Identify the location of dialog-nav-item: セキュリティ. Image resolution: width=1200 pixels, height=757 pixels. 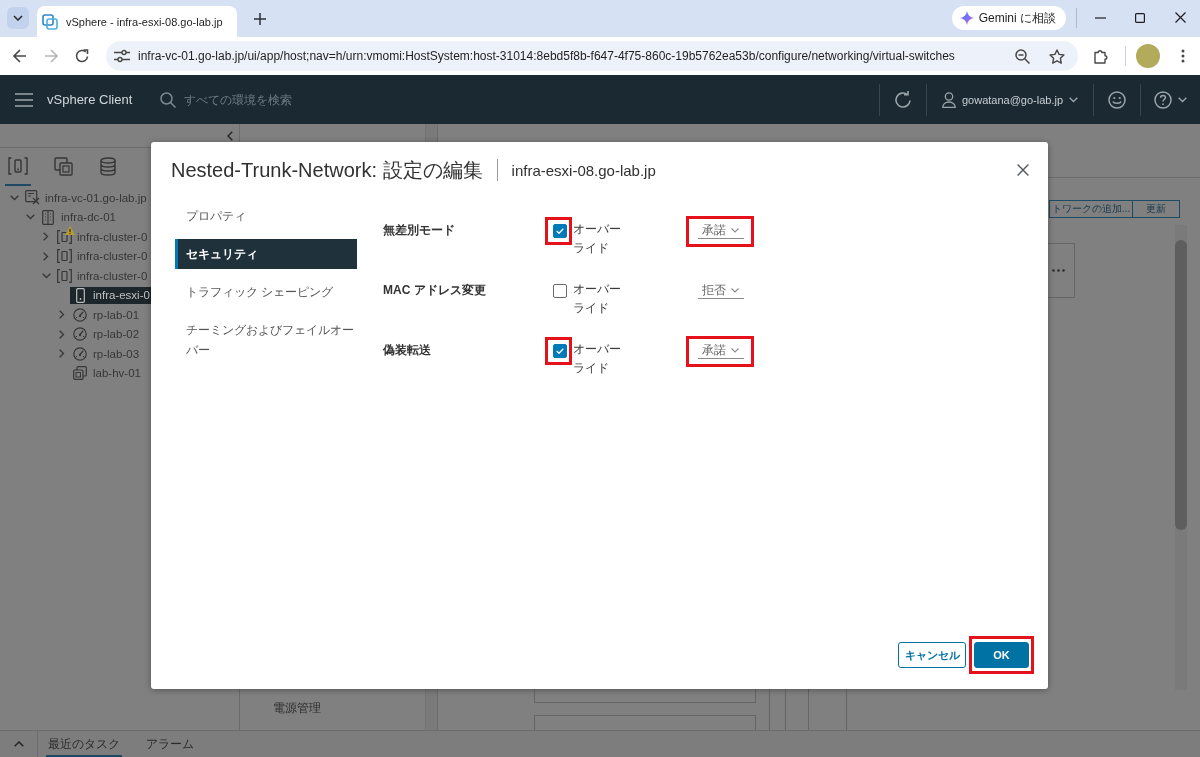
(266, 254).